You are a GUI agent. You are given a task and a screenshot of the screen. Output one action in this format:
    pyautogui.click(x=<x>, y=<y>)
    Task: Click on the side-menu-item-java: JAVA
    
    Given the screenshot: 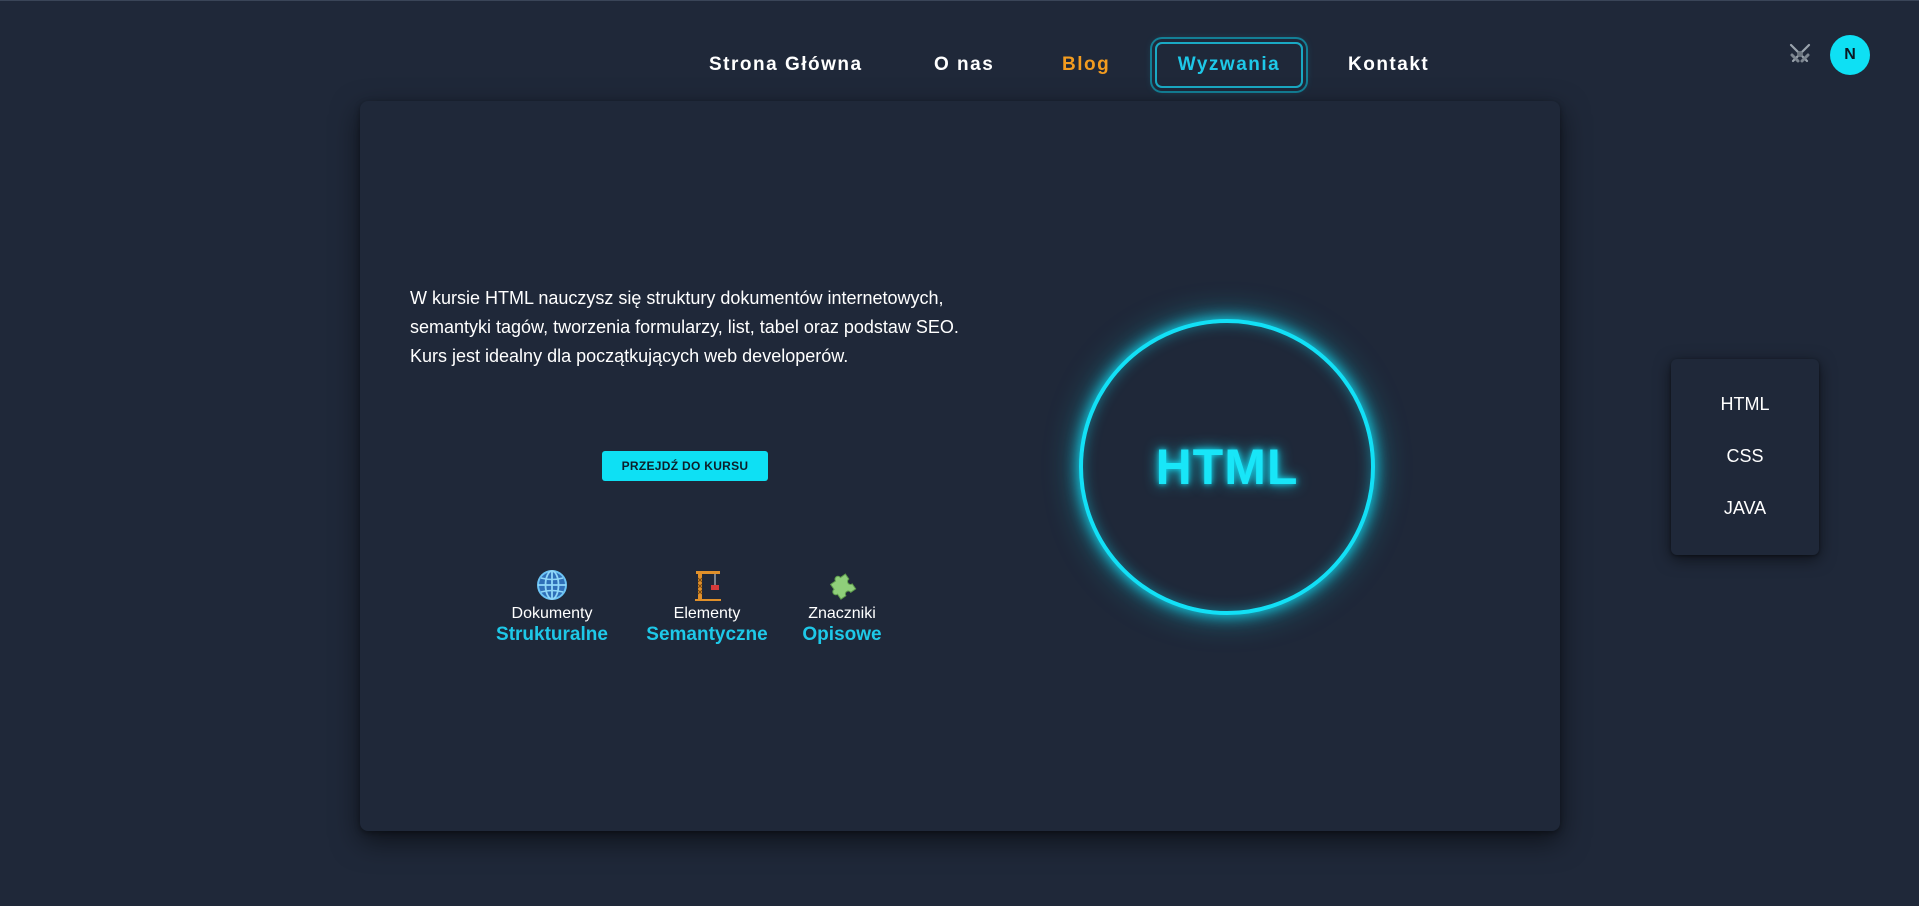 What is the action you would take?
    pyautogui.click(x=1745, y=508)
    